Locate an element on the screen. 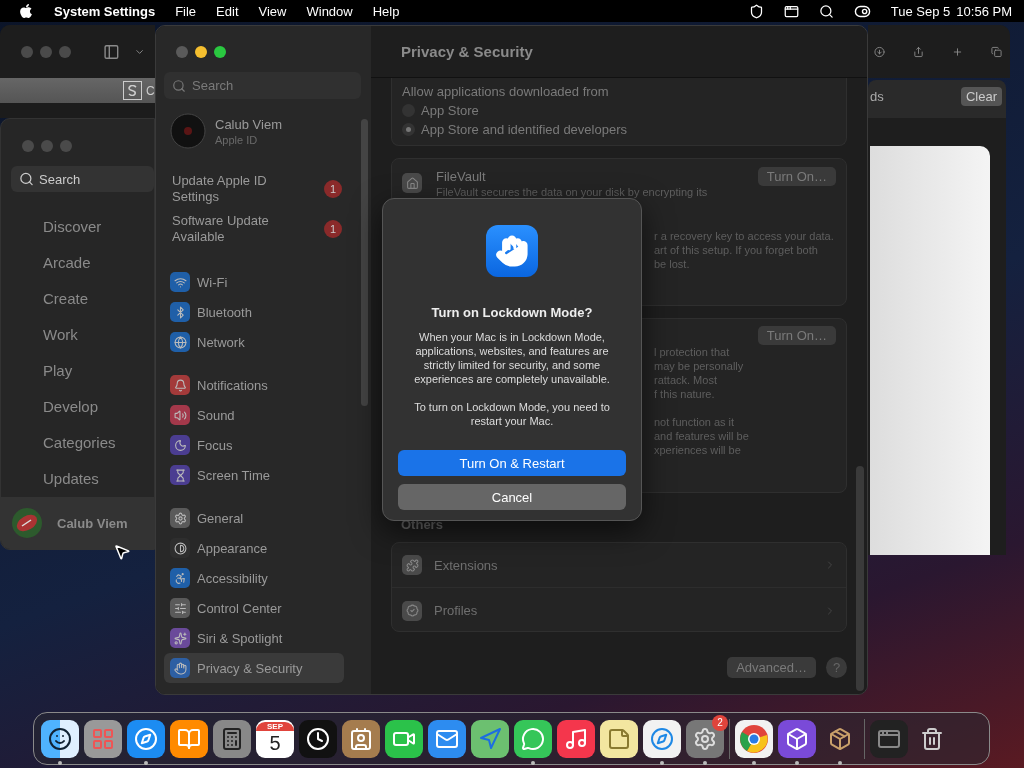 This screenshot has width=1024, height=768. sidebar-item: Control Center is located at coordinates (254, 608).